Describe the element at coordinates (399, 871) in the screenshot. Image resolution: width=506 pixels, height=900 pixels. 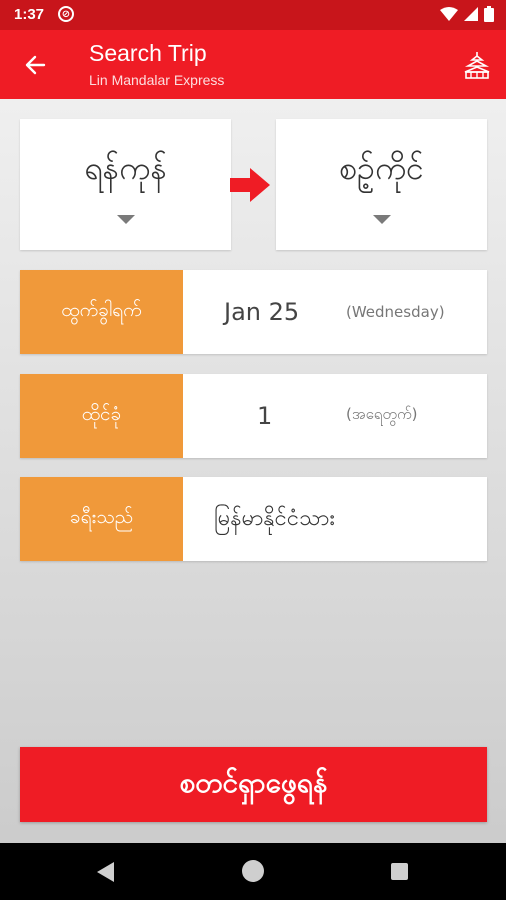
I see `nav-recents-icon` at that location.